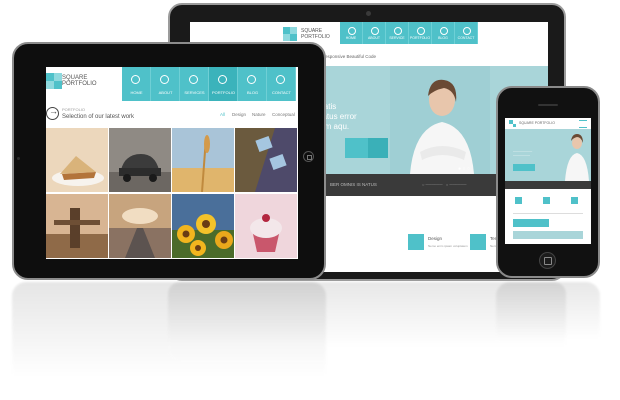 The width and height of the screenshot is (620, 400). What do you see at coordinates (523, 153) in the screenshot?
I see `hero-headline: ───────── ────────` at bounding box center [523, 153].